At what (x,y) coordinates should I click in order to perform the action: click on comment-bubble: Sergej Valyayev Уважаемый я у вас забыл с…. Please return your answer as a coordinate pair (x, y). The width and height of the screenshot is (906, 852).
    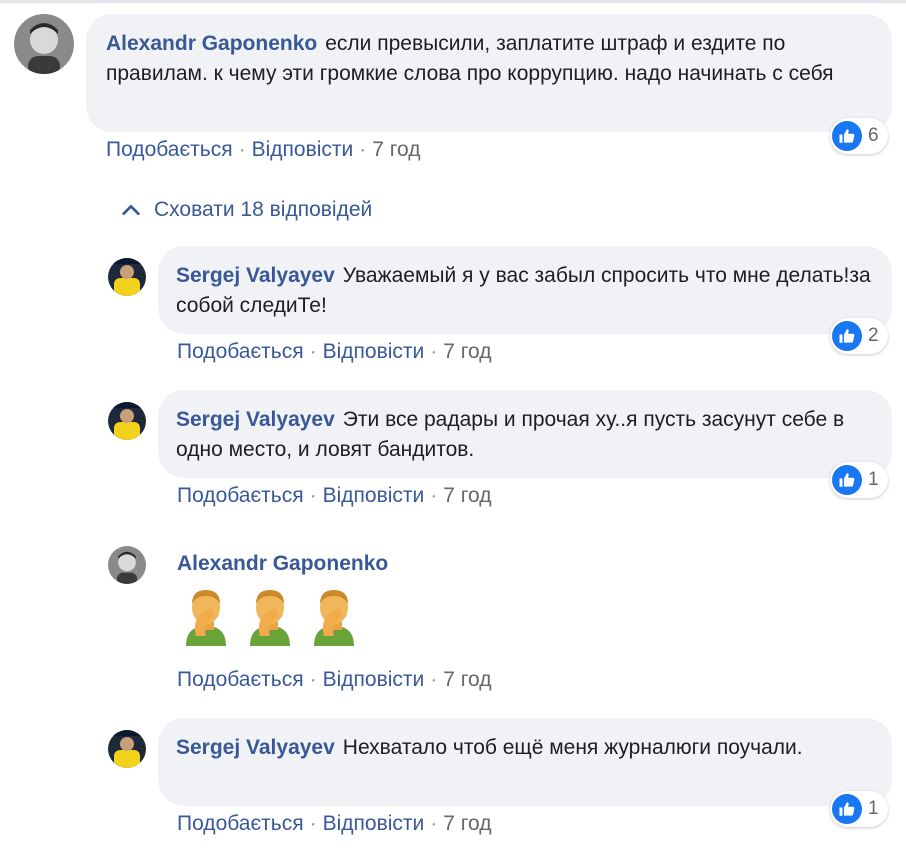
    Looking at the image, I should click on (525, 290).